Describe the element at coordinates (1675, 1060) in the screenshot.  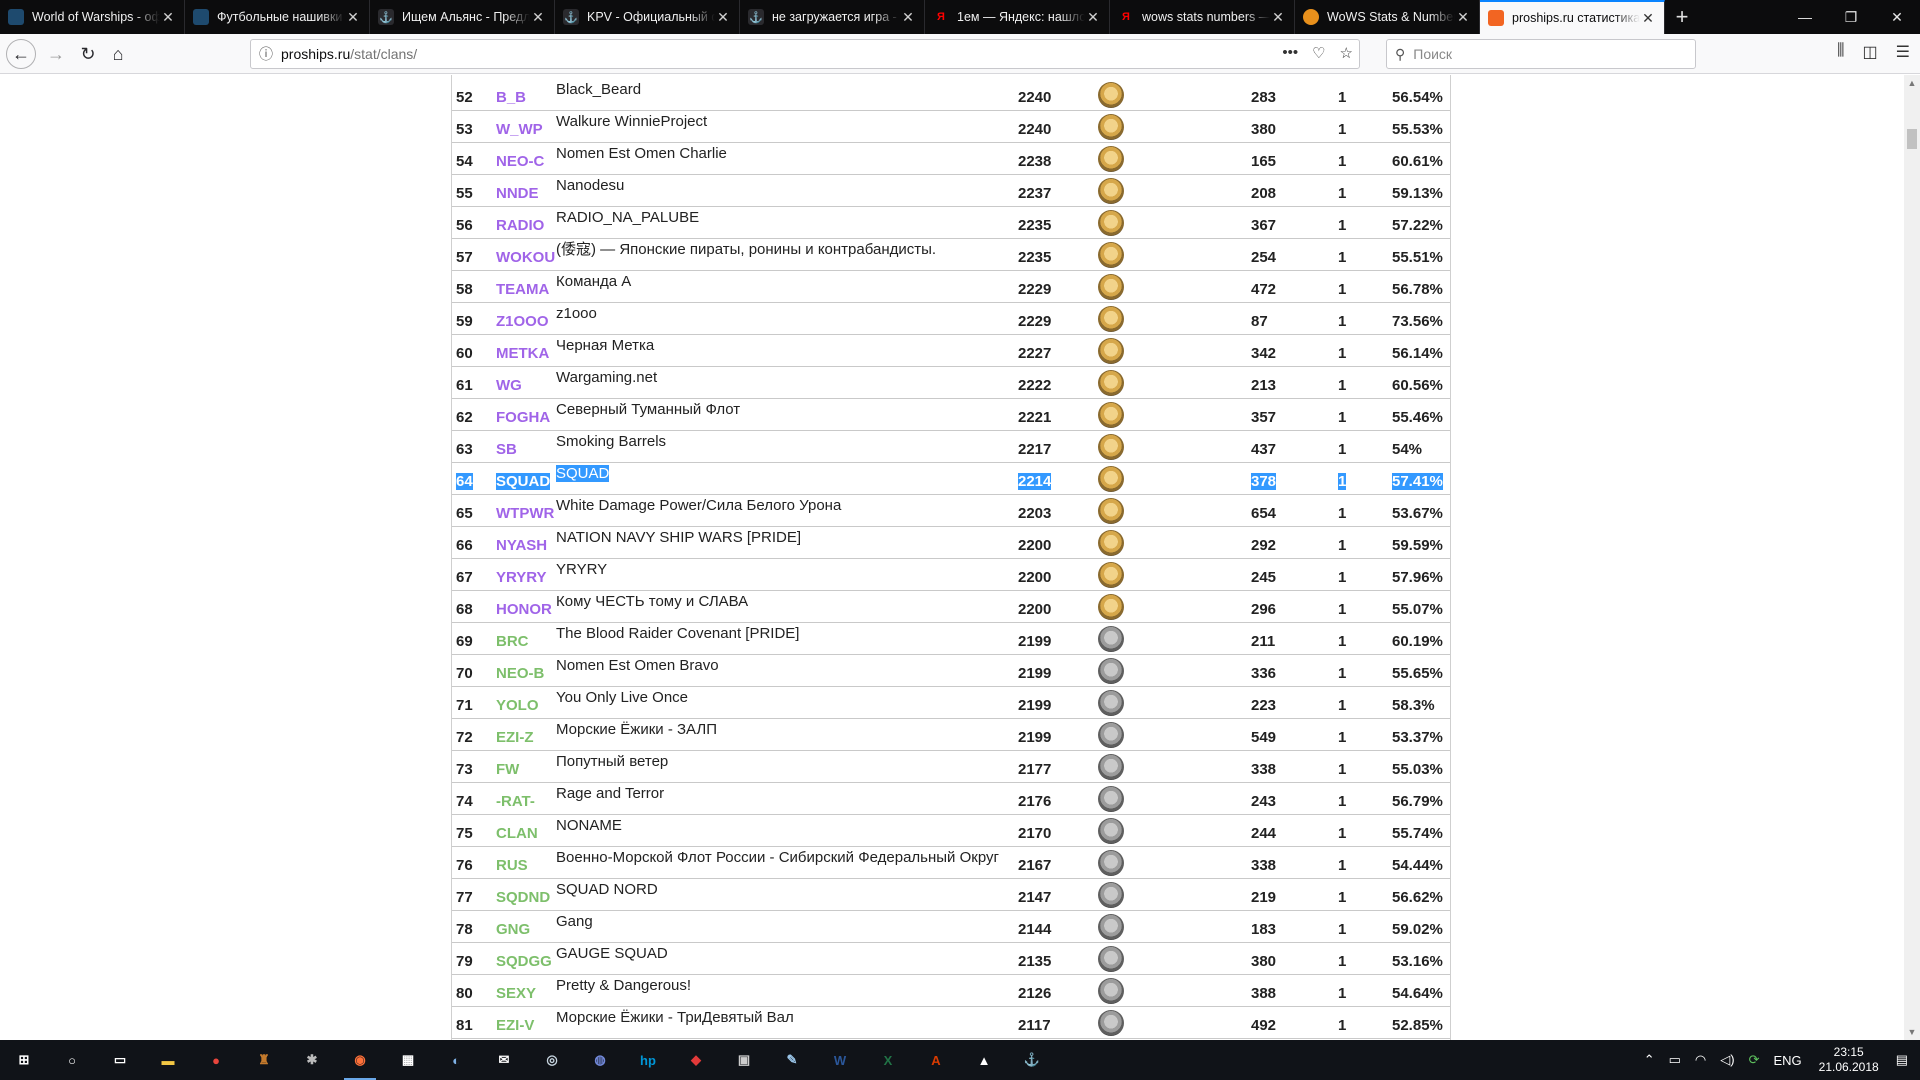
I see `battery-icon: ▭` at that location.